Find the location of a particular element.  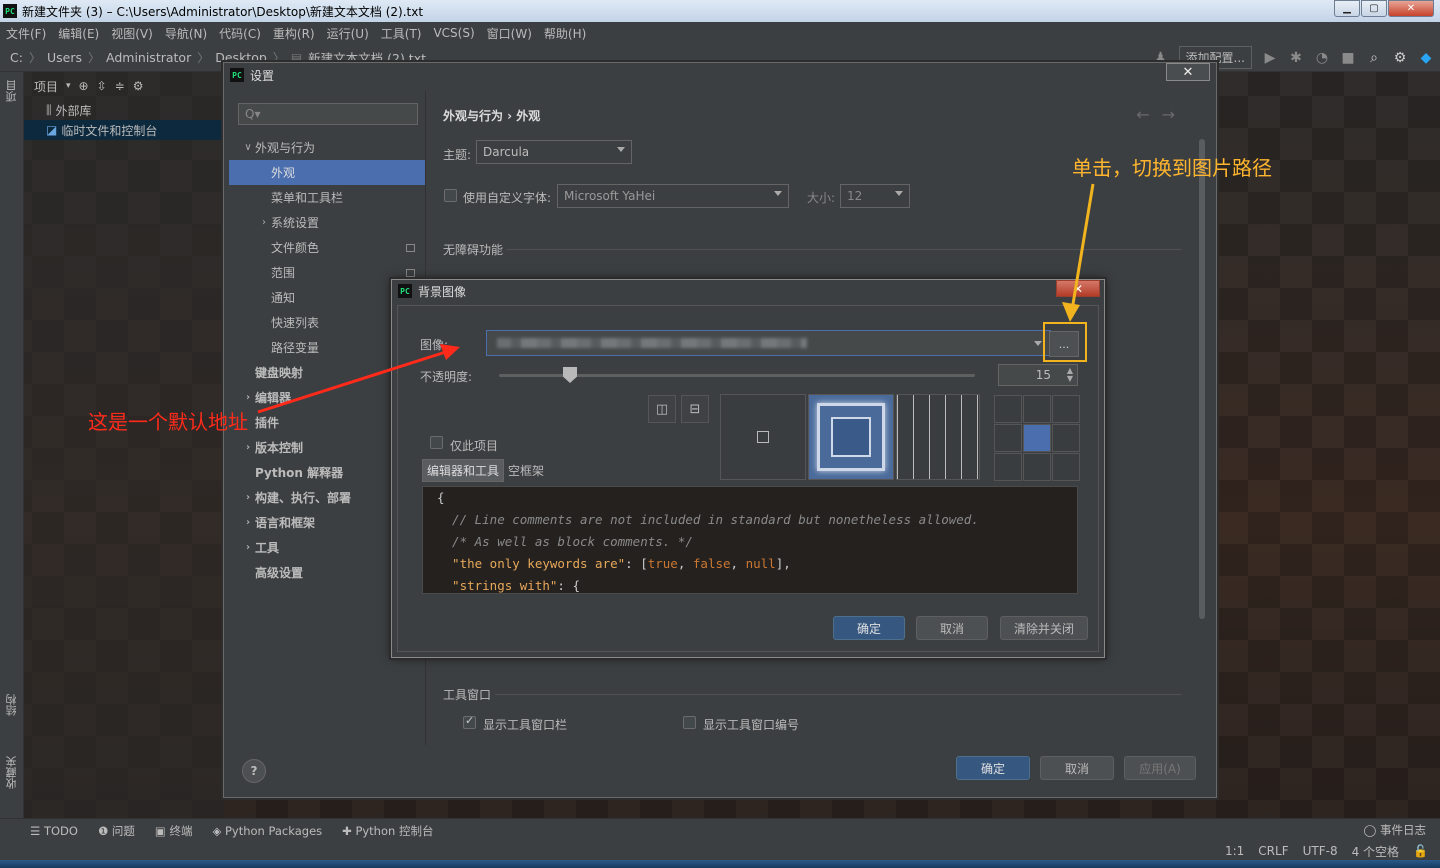

bottom-tool-label: TODO is located at coordinates (60, 830).